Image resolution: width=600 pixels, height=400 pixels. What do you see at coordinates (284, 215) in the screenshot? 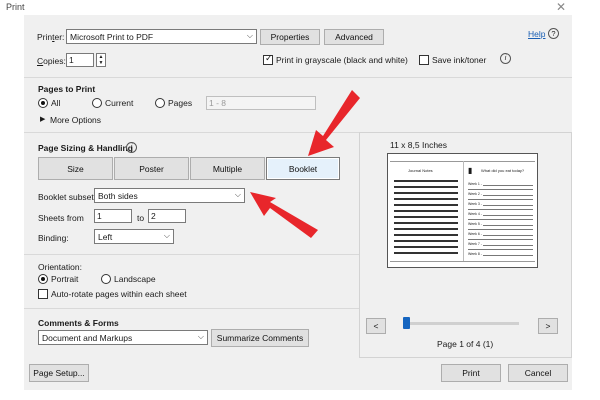
I see `red-arrow-left-icon` at bounding box center [284, 215].